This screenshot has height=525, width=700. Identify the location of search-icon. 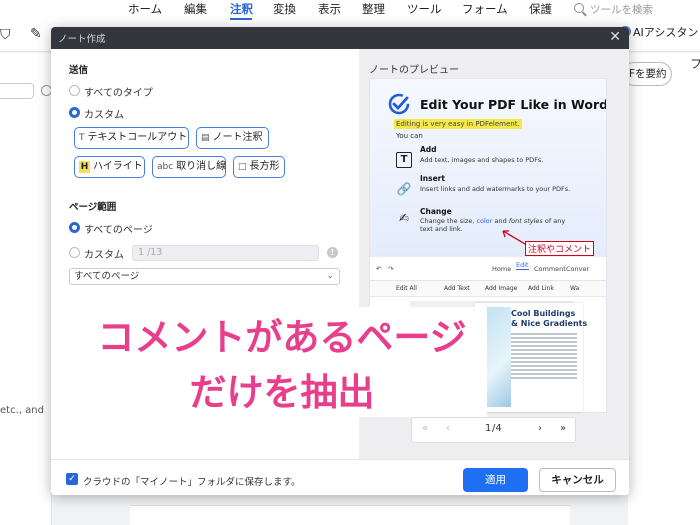
(579, 8).